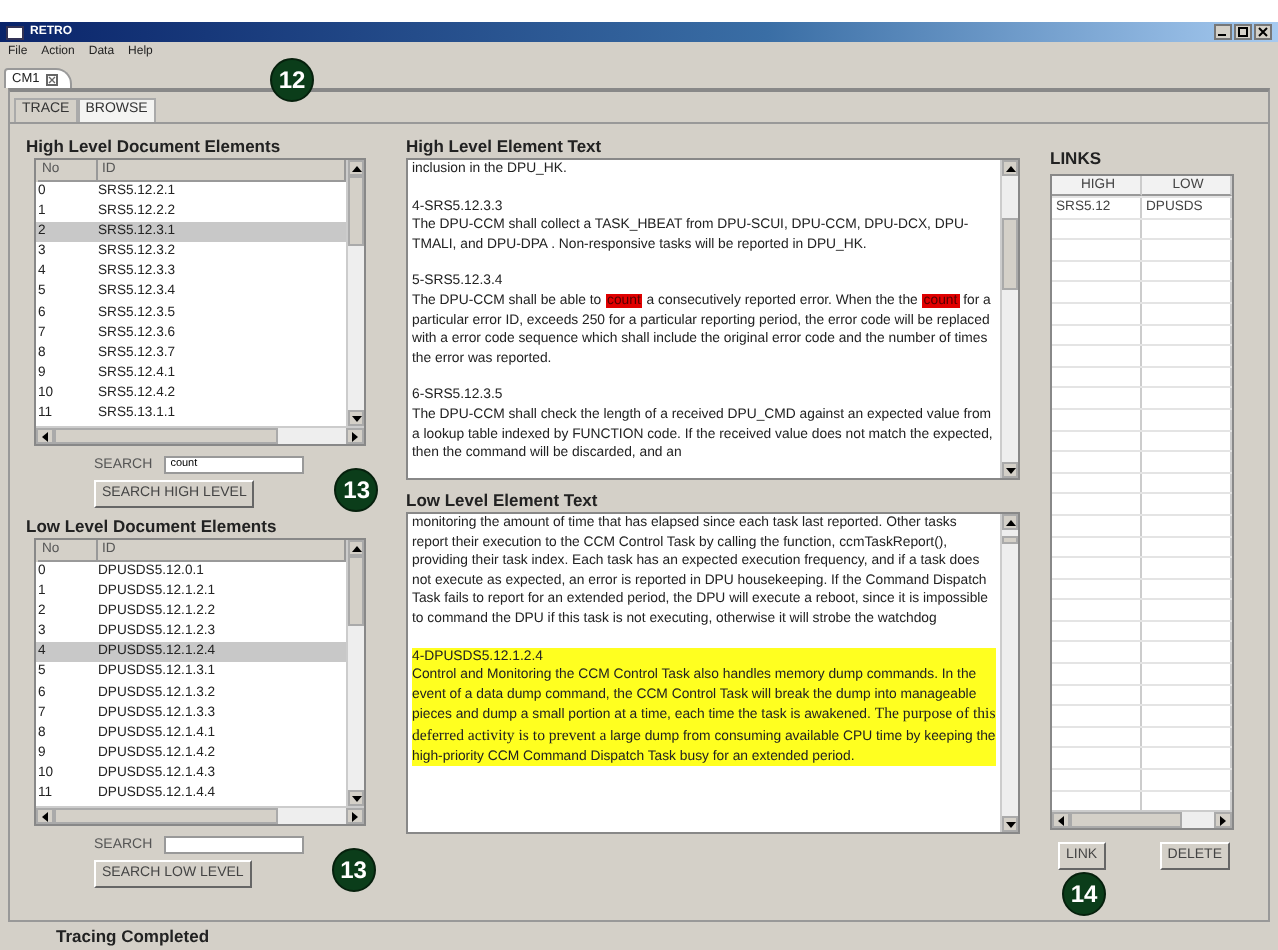 This screenshot has height=950, width=1278. Describe the element at coordinates (1076, 159) in the screenshot. I see `section-heading: LINKS` at that location.